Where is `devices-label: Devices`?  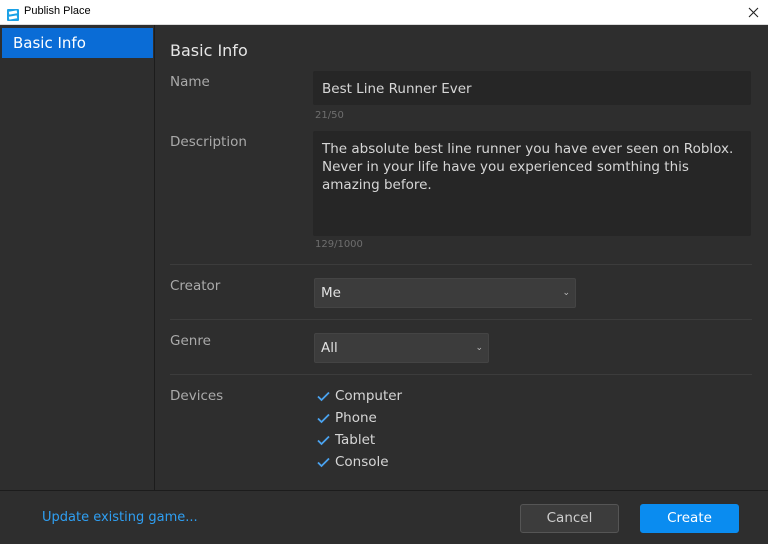
devices-label: Devices is located at coordinates (197, 396).